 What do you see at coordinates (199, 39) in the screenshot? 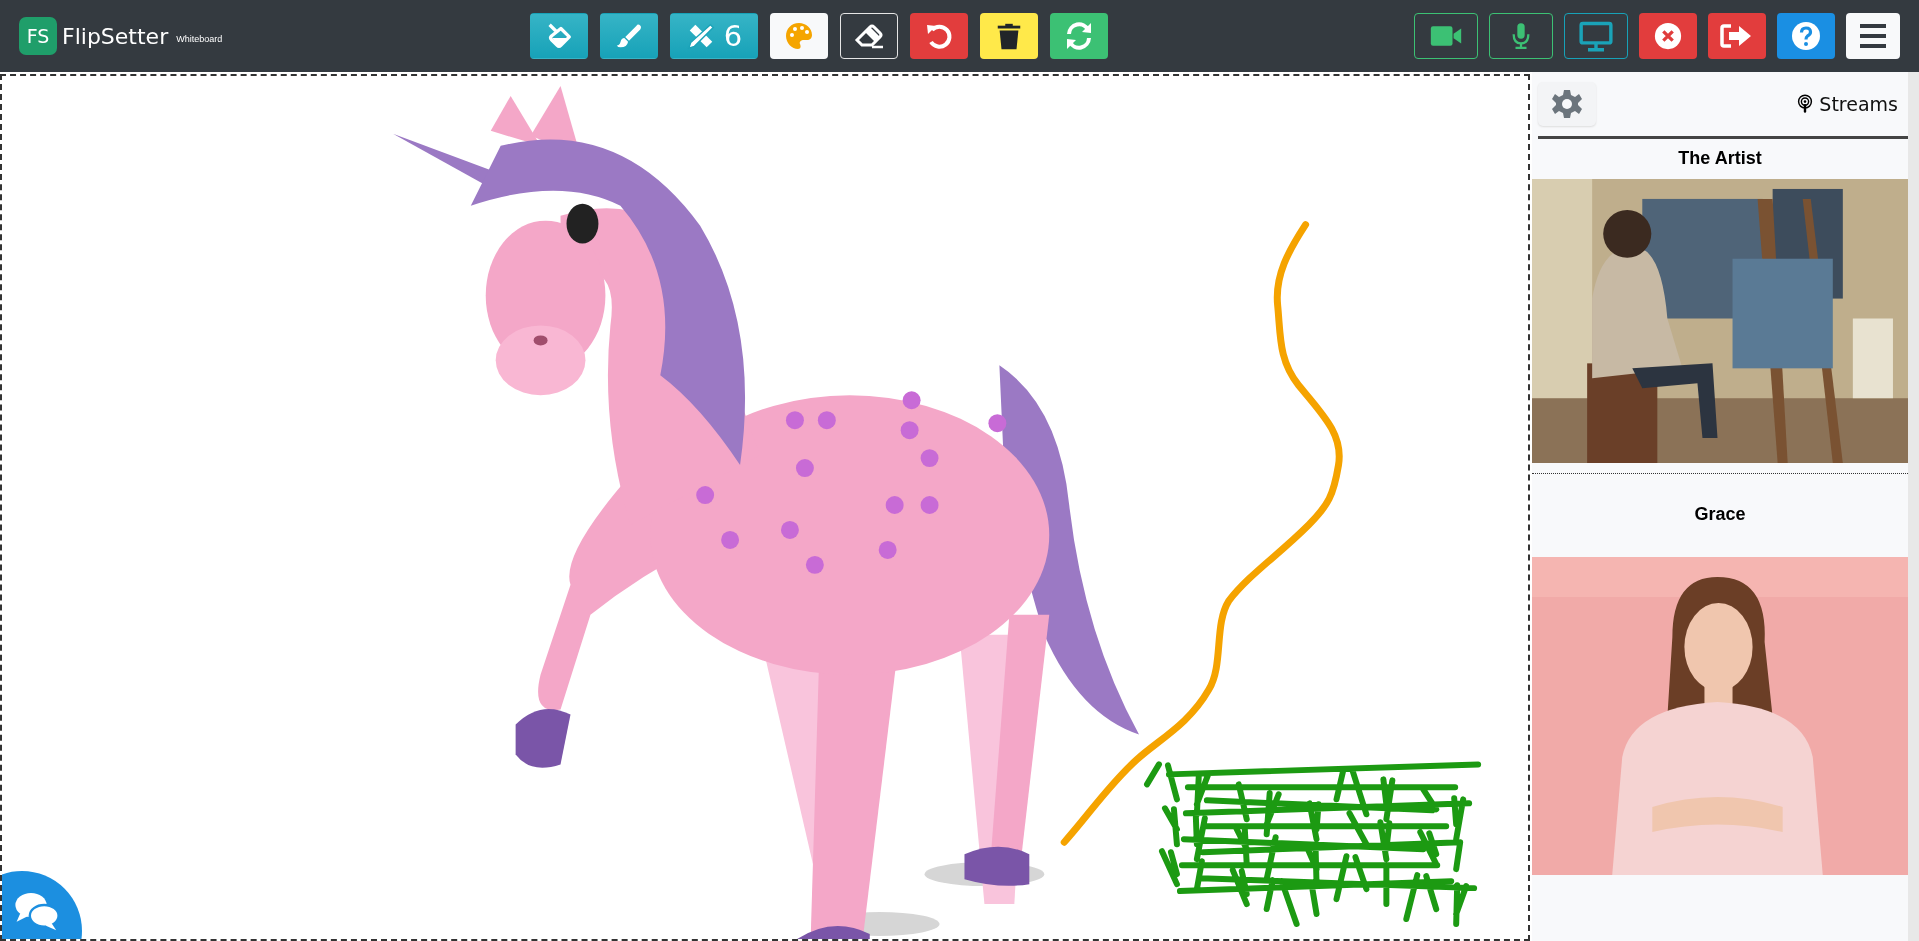
I see `app-subtitle: Whiteboard` at bounding box center [199, 39].